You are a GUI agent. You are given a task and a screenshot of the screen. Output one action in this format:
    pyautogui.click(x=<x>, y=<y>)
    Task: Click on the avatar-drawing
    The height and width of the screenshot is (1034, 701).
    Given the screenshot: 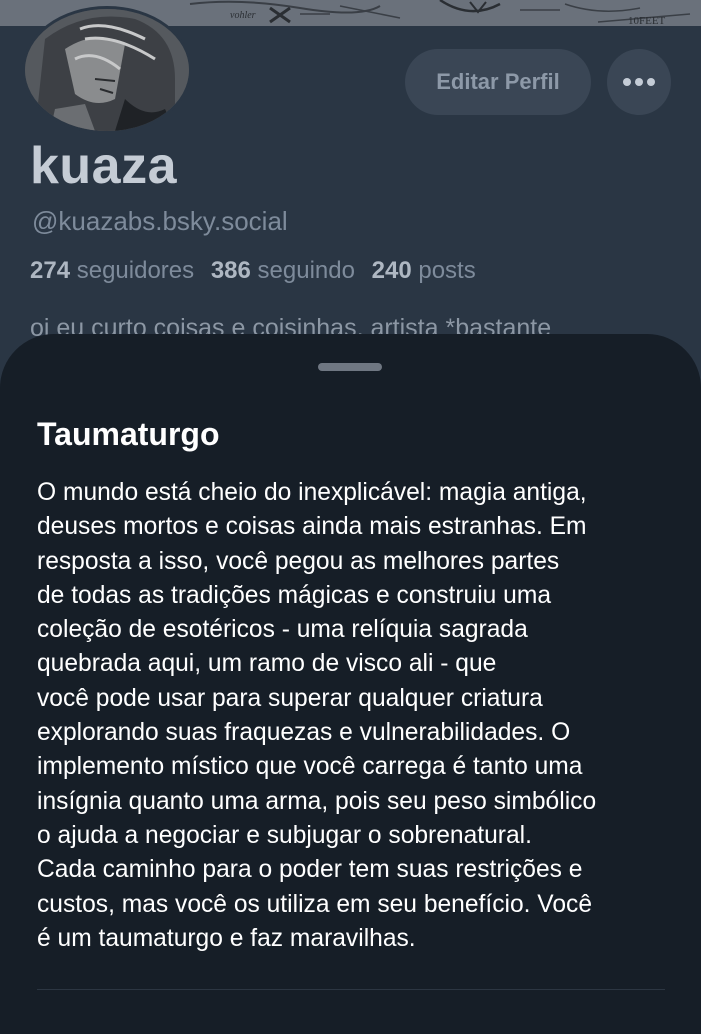 What is the action you would take?
    pyautogui.click(x=107, y=70)
    